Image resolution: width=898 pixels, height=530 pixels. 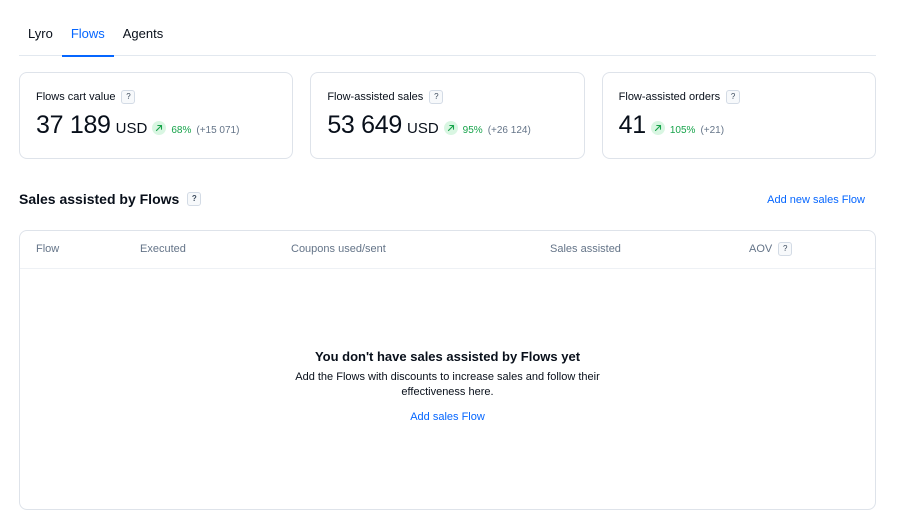 I want to click on stat-percent: 105%, so click(x=682, y=130).